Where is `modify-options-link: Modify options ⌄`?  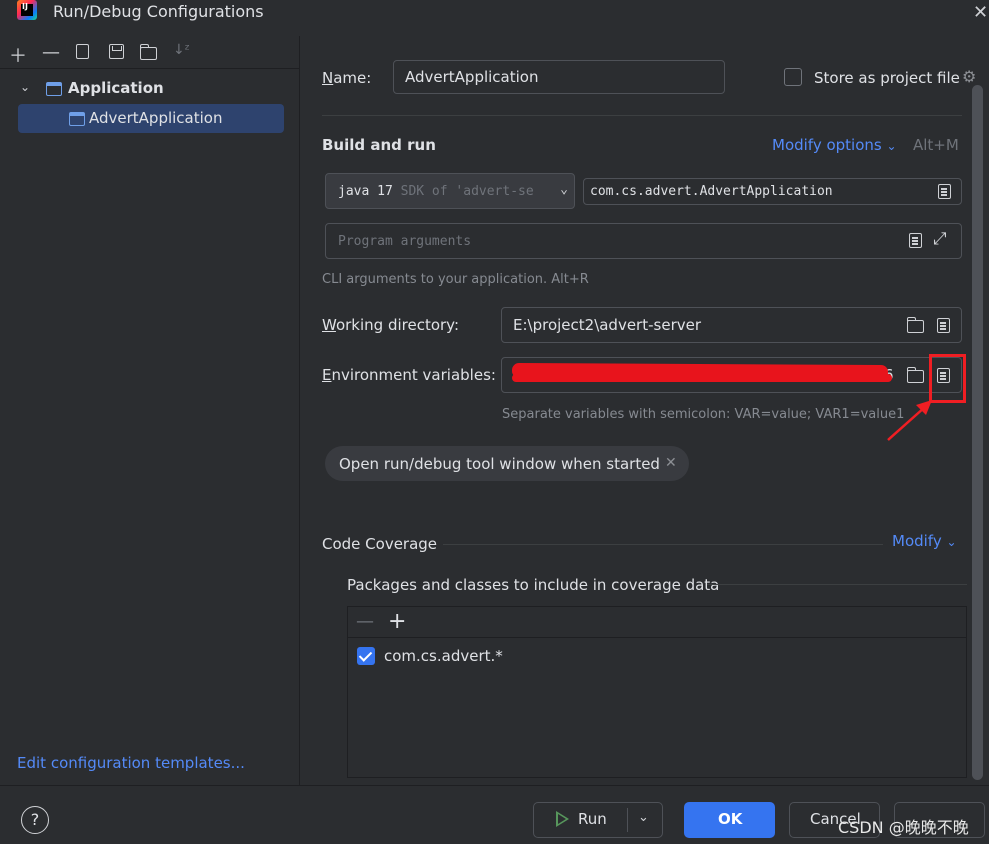 modify-options-link: Modify options ⌄ is located at coordinates (834, 145).